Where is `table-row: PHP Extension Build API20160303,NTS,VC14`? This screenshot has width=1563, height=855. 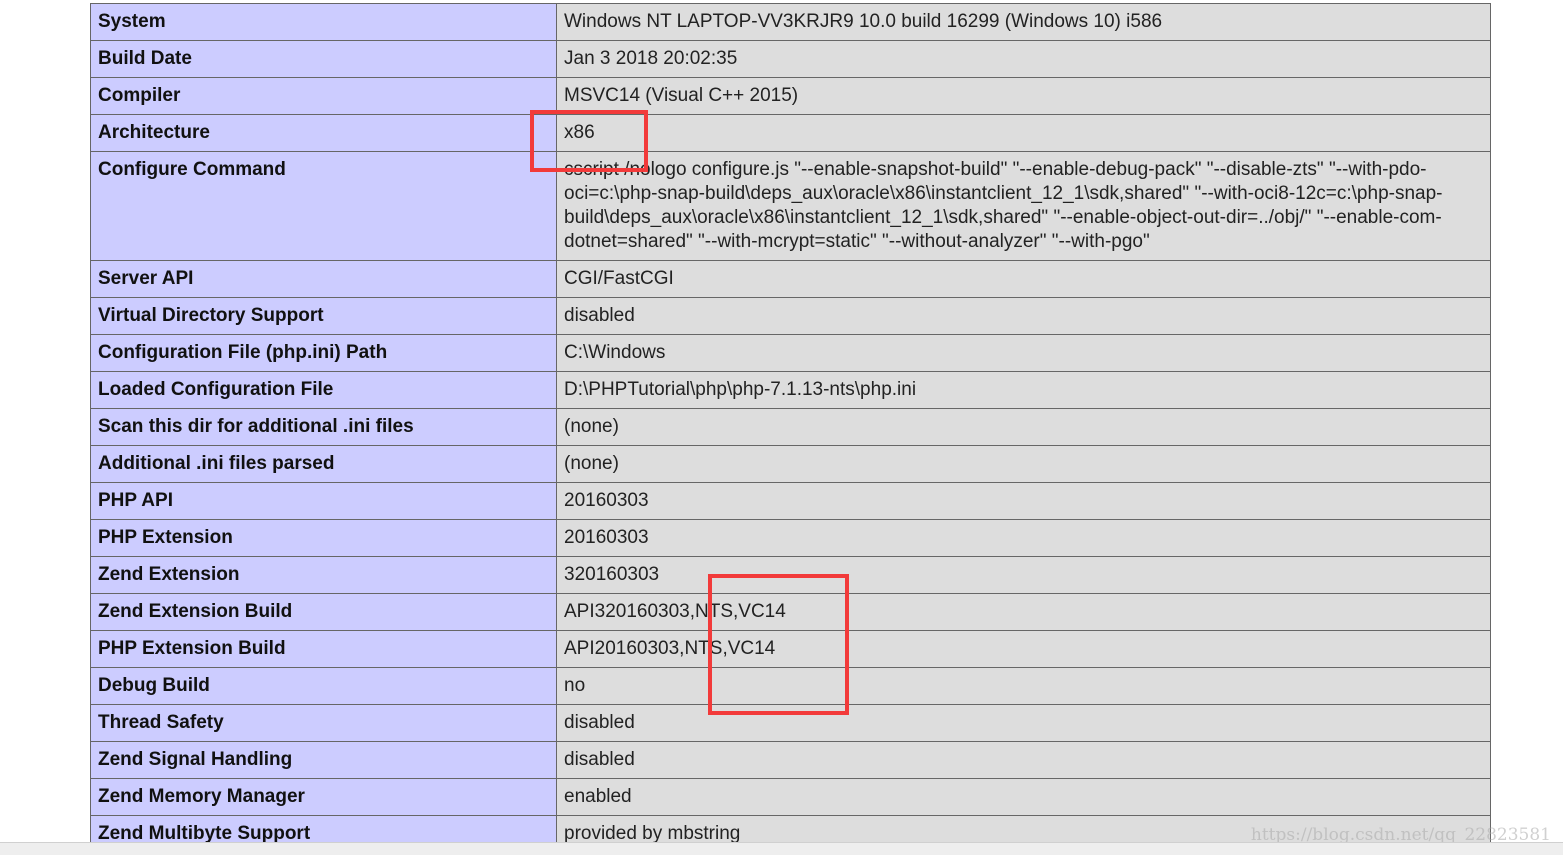
table-row: PHP Extension Build API20160303,NTS,VC14 is located at coordinates (790, 649).